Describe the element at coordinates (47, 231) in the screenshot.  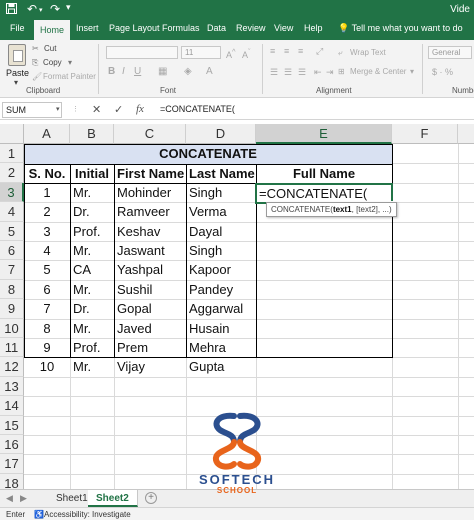
I see `cell-sno: 3` at that location.